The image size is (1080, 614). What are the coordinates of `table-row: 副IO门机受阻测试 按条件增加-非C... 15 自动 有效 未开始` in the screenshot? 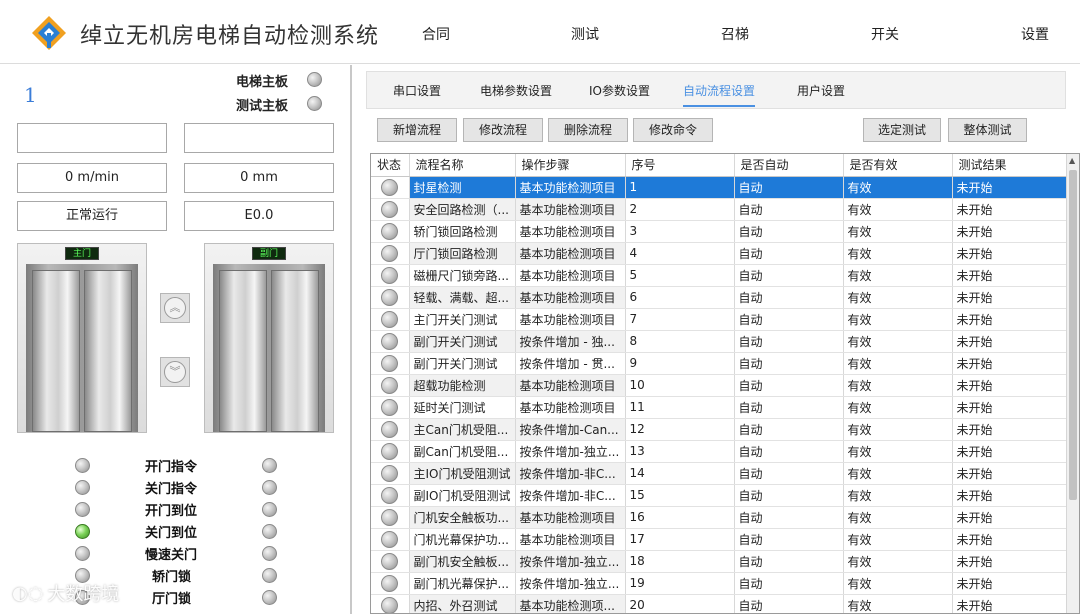 It's located at (719, 495).